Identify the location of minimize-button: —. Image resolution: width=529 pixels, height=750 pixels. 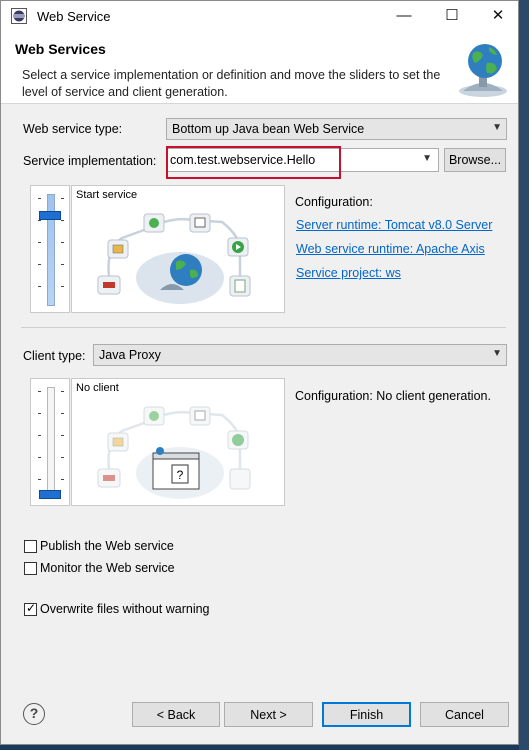
(404, 16).